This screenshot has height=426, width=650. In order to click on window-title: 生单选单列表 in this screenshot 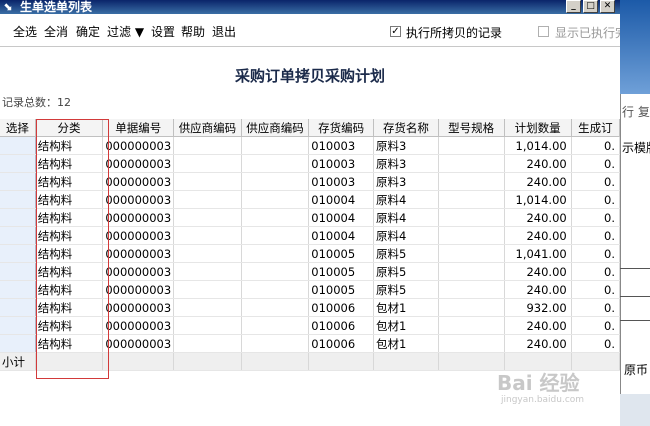, I will do `click(56, 7)`.